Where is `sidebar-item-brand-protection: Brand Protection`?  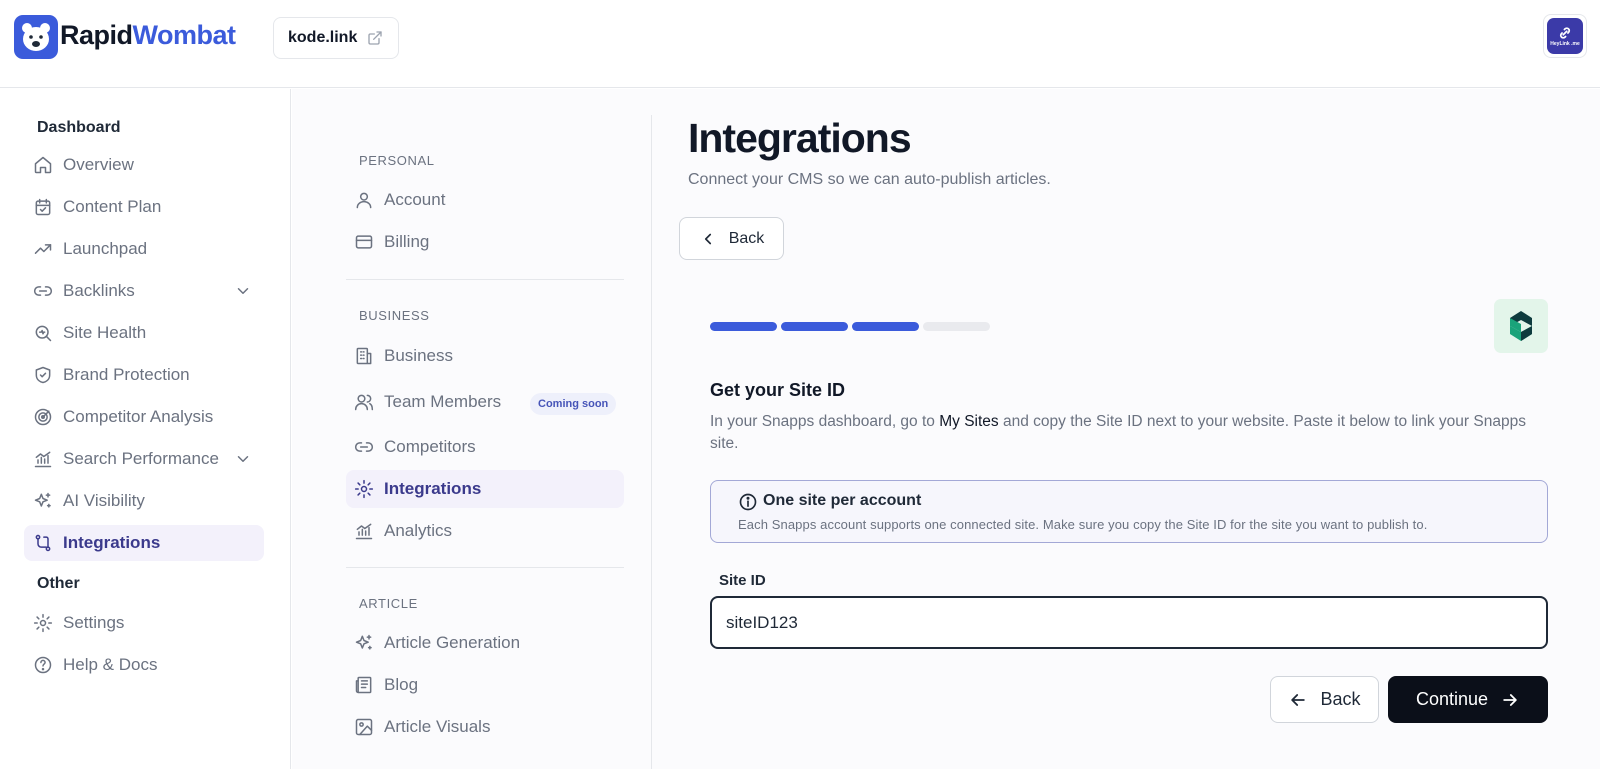
sidebar-item-brand-protection: Brand Protection is located at coordinates (144, 375).